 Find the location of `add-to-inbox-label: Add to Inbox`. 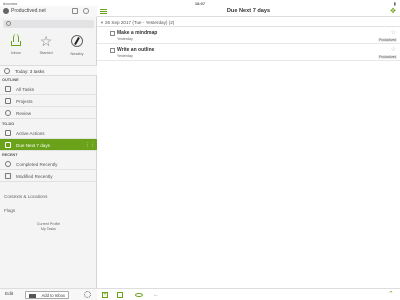

add-to-inbox-label: Add to Inbox is located at coordinates (53, 295).